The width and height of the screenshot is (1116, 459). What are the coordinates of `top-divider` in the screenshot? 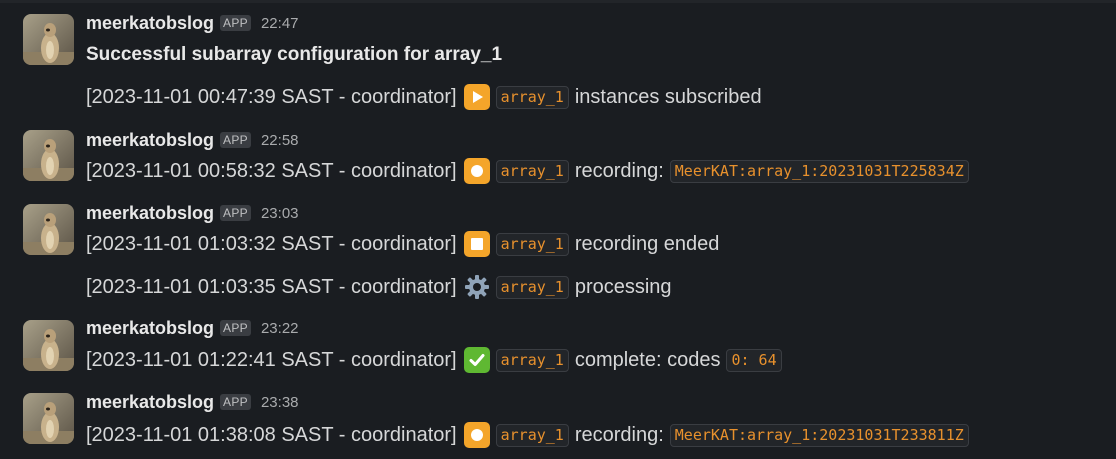 It's located at (558, 1).